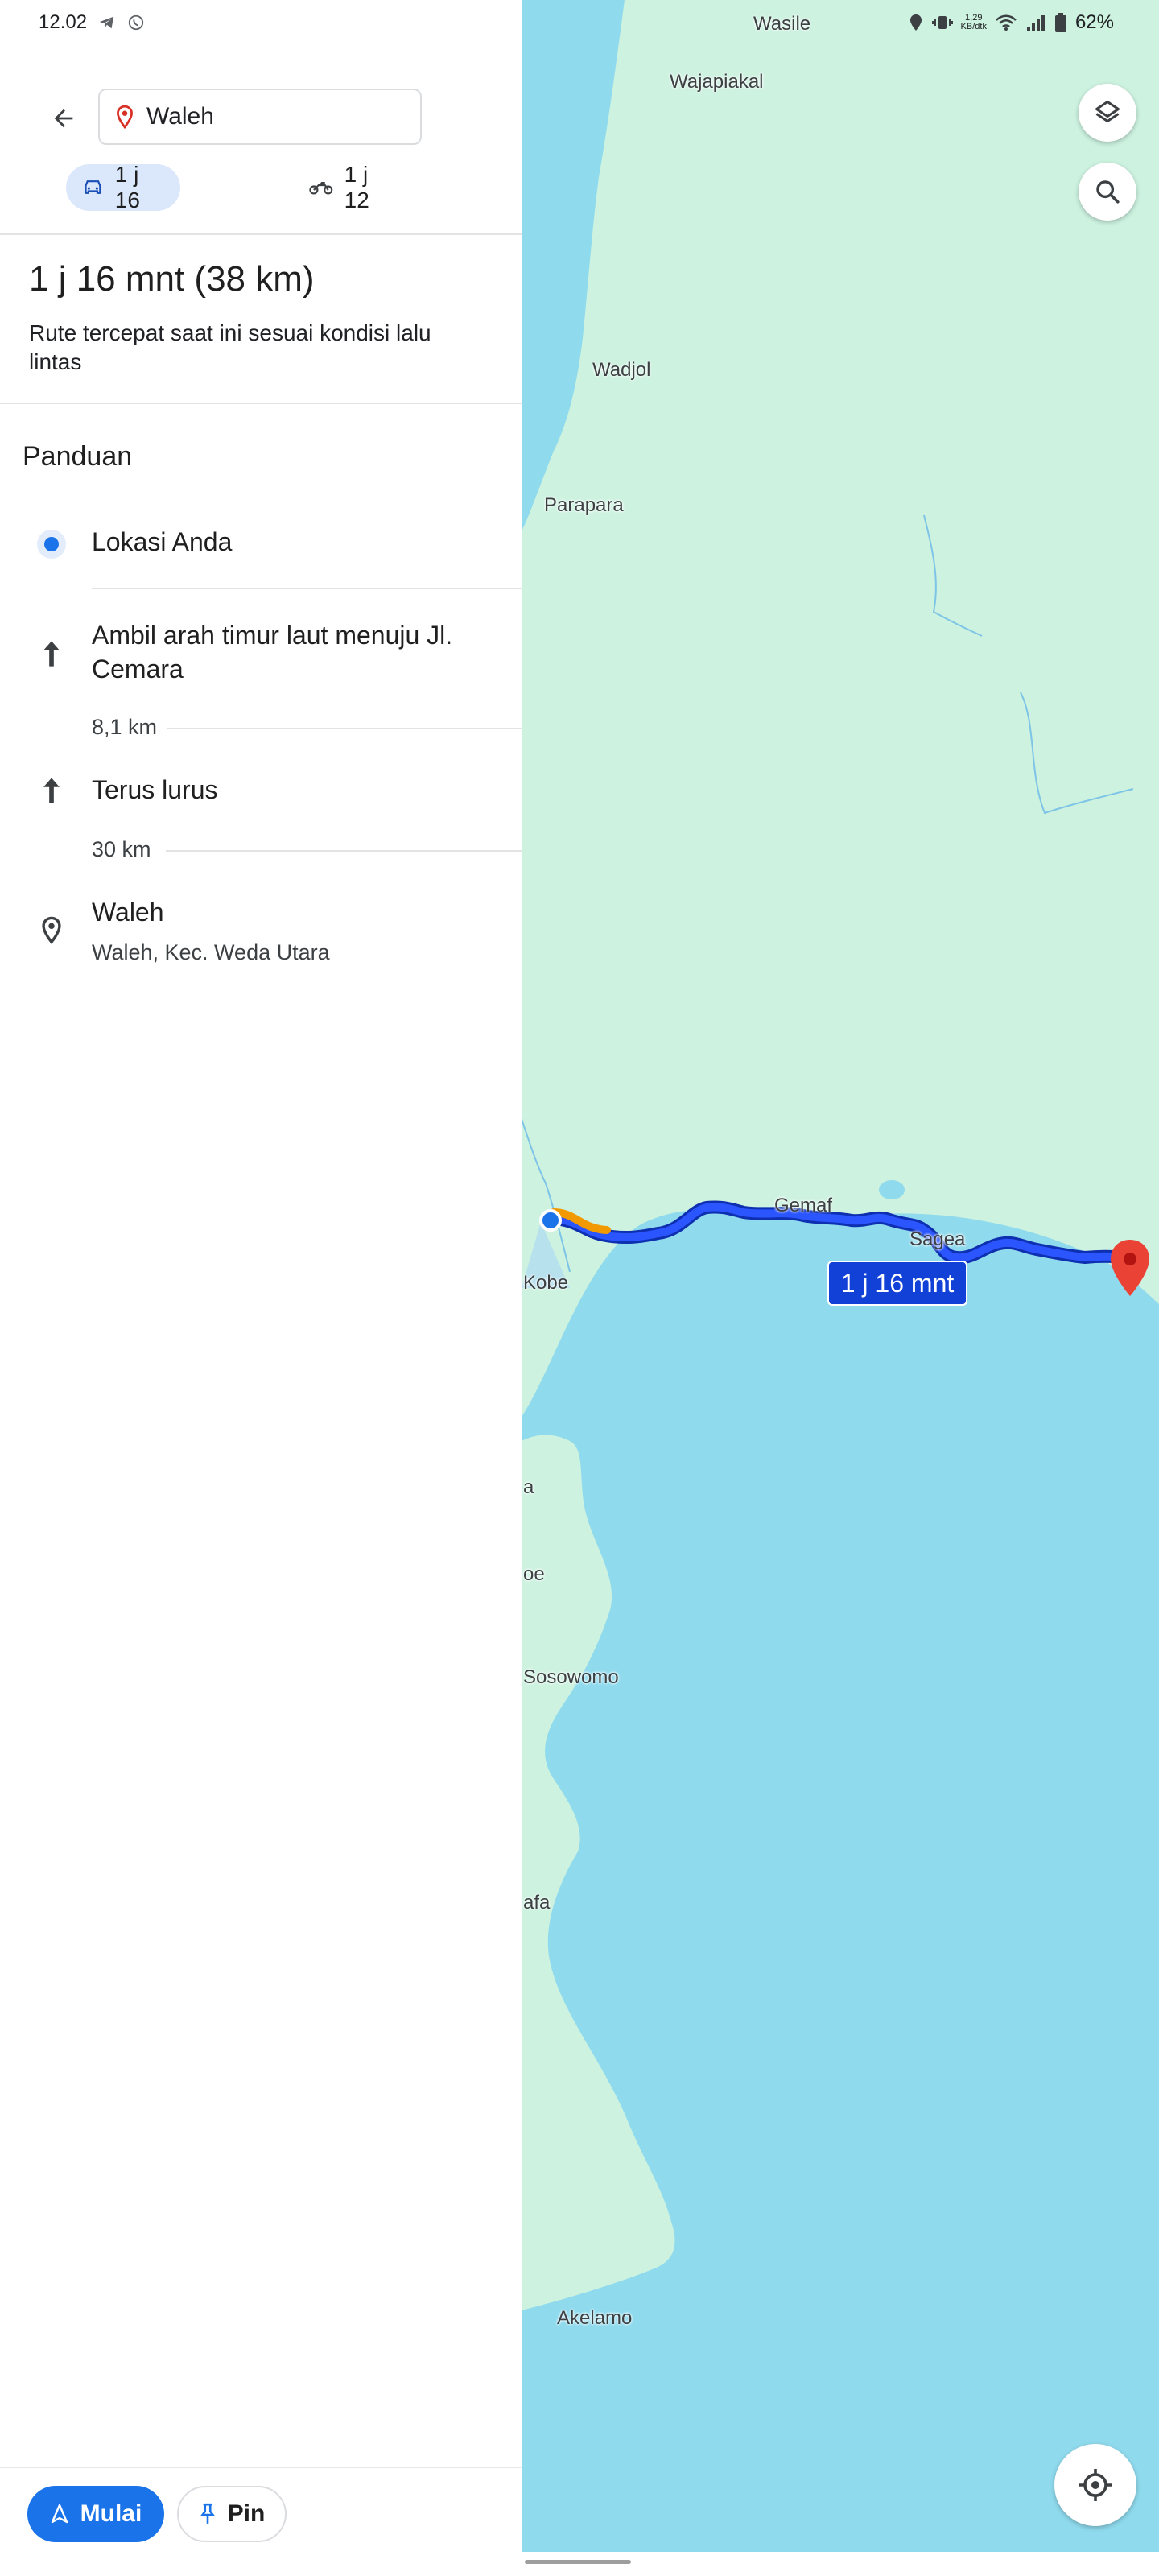 The image size is (1159, 2576). I want to click on pin-button: Pin, so click(232, 2514).